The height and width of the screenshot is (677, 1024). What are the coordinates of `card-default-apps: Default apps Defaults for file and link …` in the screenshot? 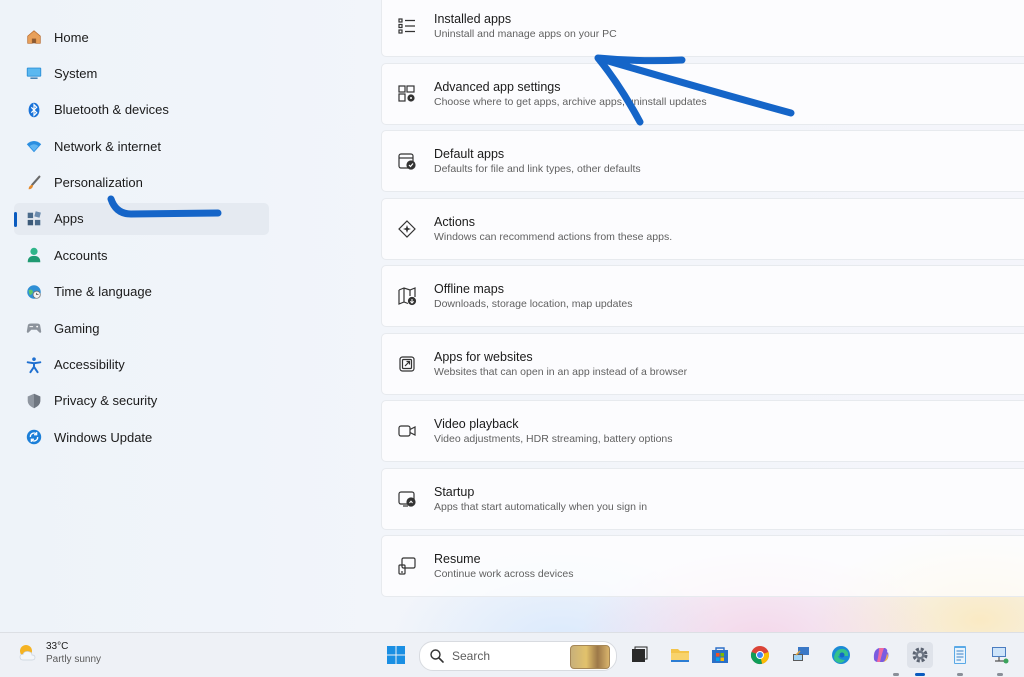 It's located at (702, 161).